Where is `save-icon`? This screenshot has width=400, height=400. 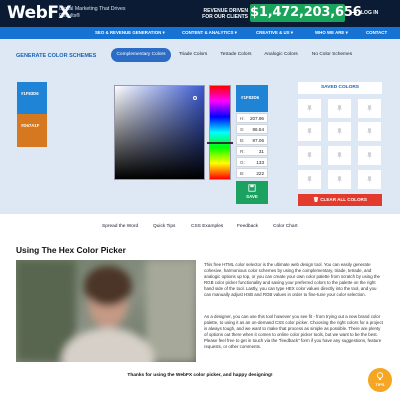
save-icon is located at coordinates (252, 188).